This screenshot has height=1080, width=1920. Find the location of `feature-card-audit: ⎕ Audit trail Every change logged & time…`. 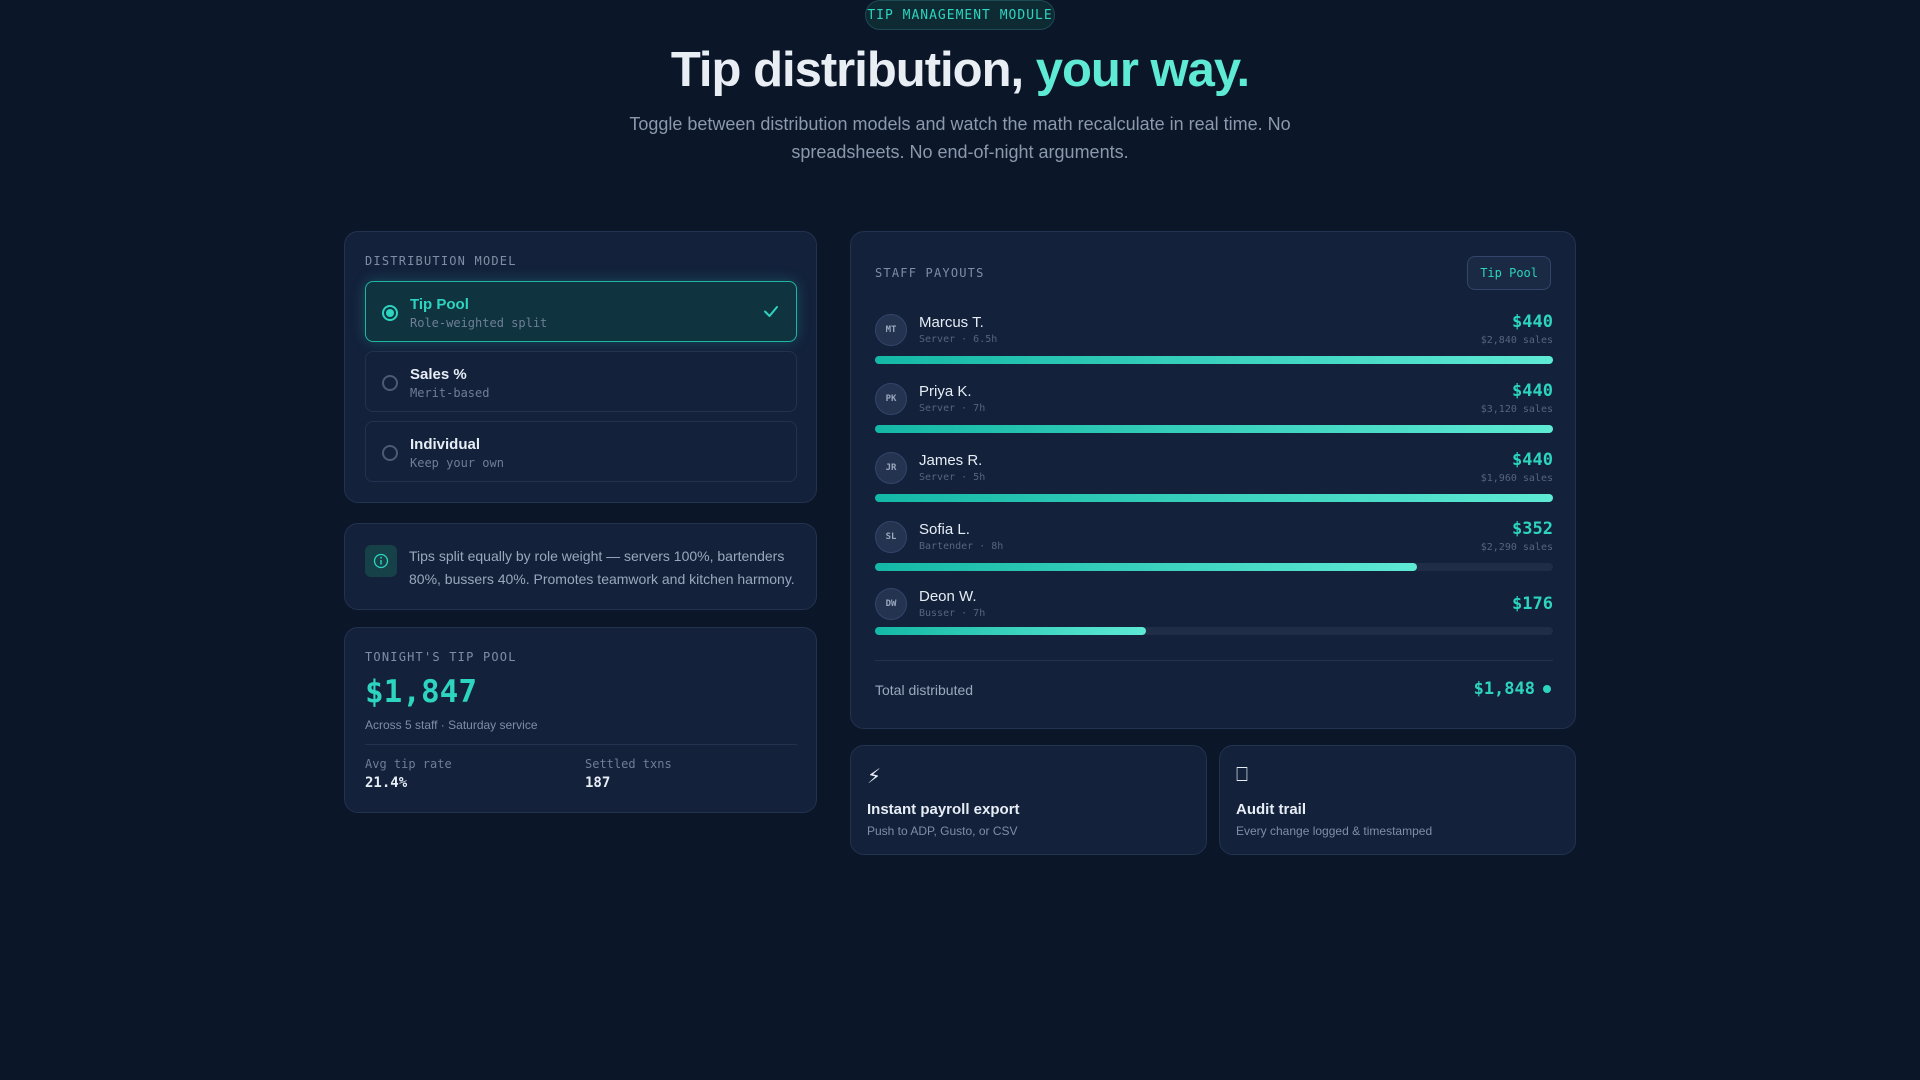

feature-card-audit: ⎕ Audit trail Every change logged & time… is located at coordinates (1397, 800).